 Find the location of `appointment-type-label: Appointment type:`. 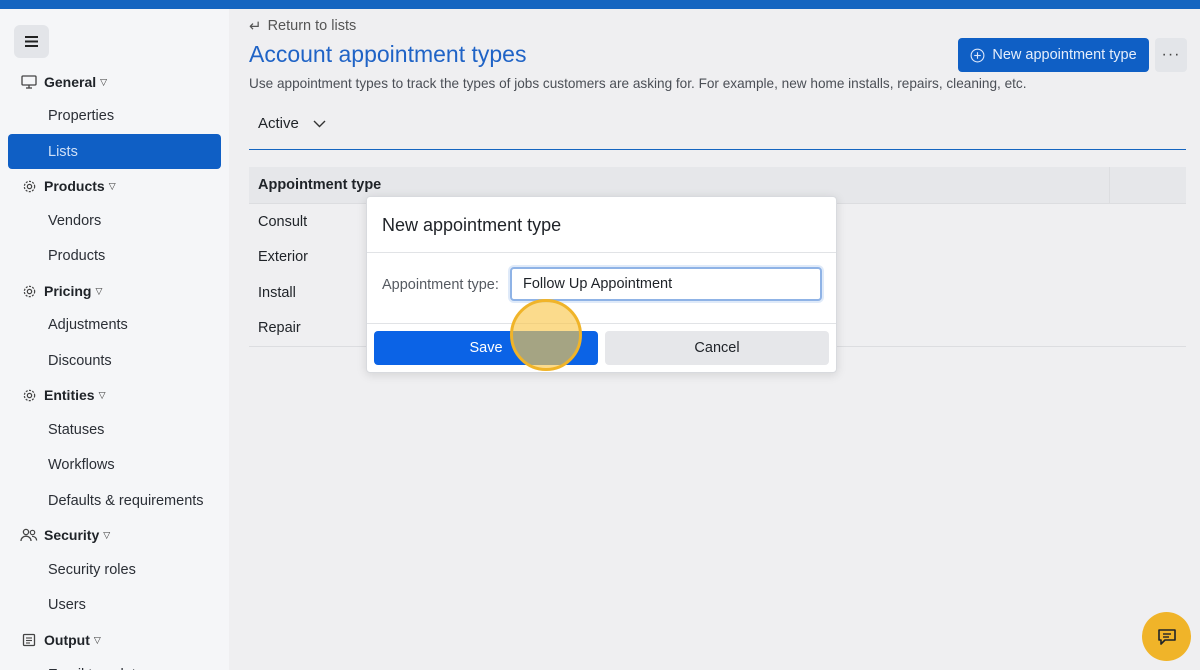

appointment-type-label: Appointment type: is located at coordinates (440, 285).